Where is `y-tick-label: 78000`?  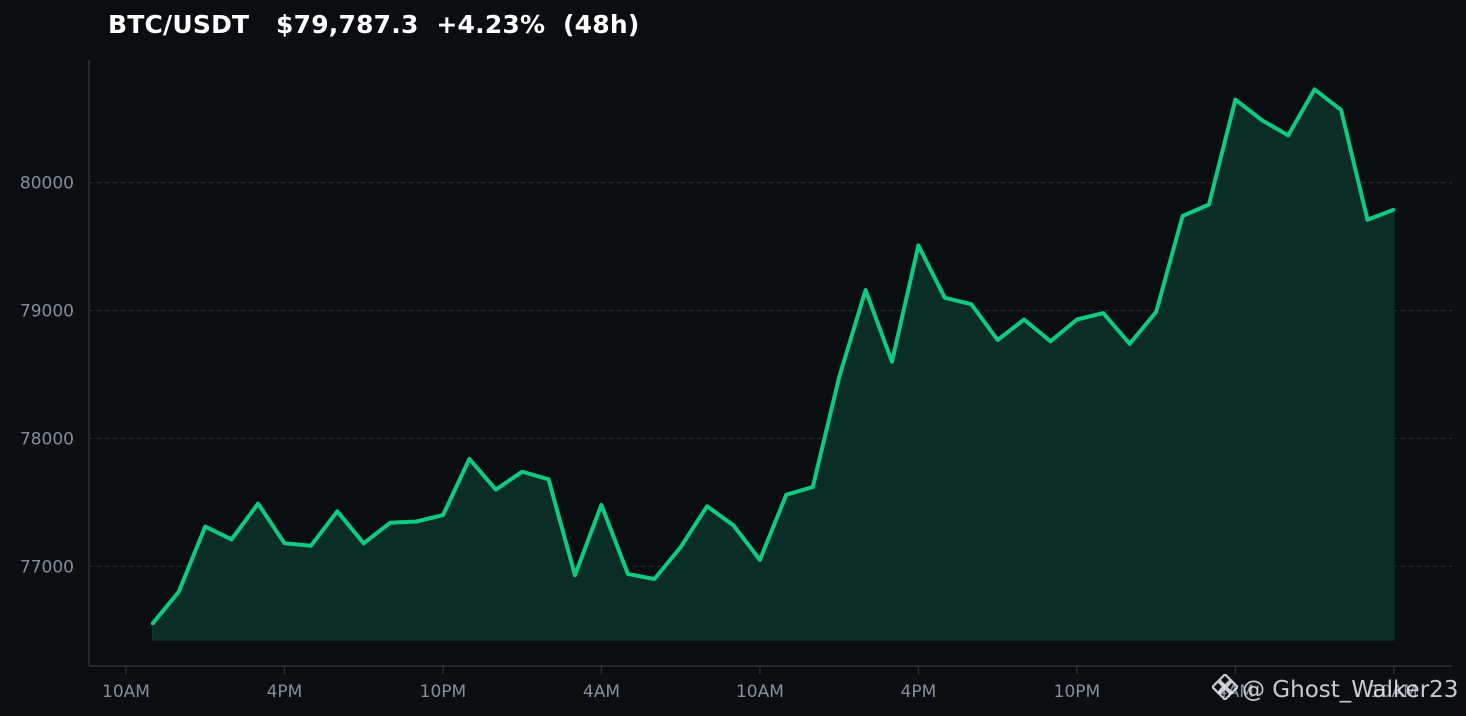
y-tick-label: 78000 is located at coordinates (47, 439).